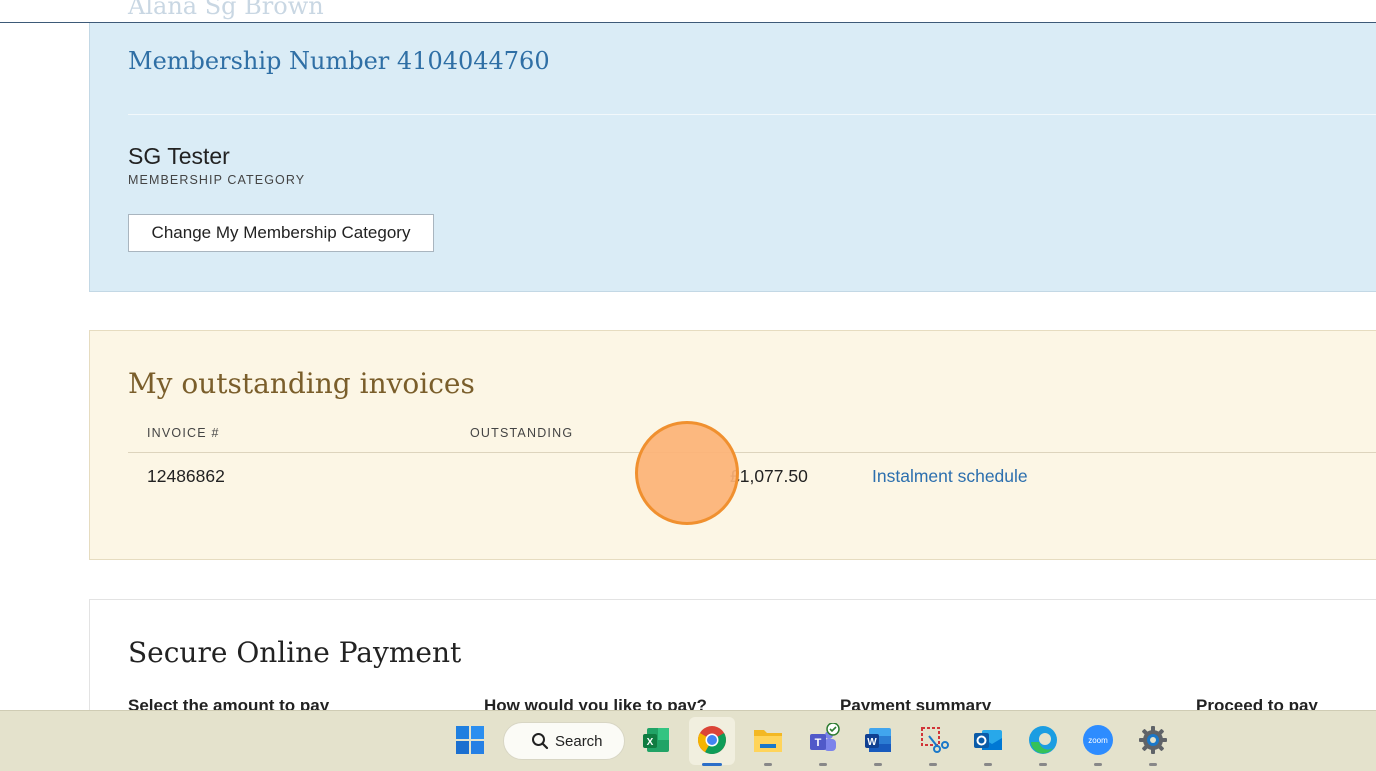 Image resolution: width=1376 pixels, height=771 pixels. I want to click on divider, so click(752, 114).